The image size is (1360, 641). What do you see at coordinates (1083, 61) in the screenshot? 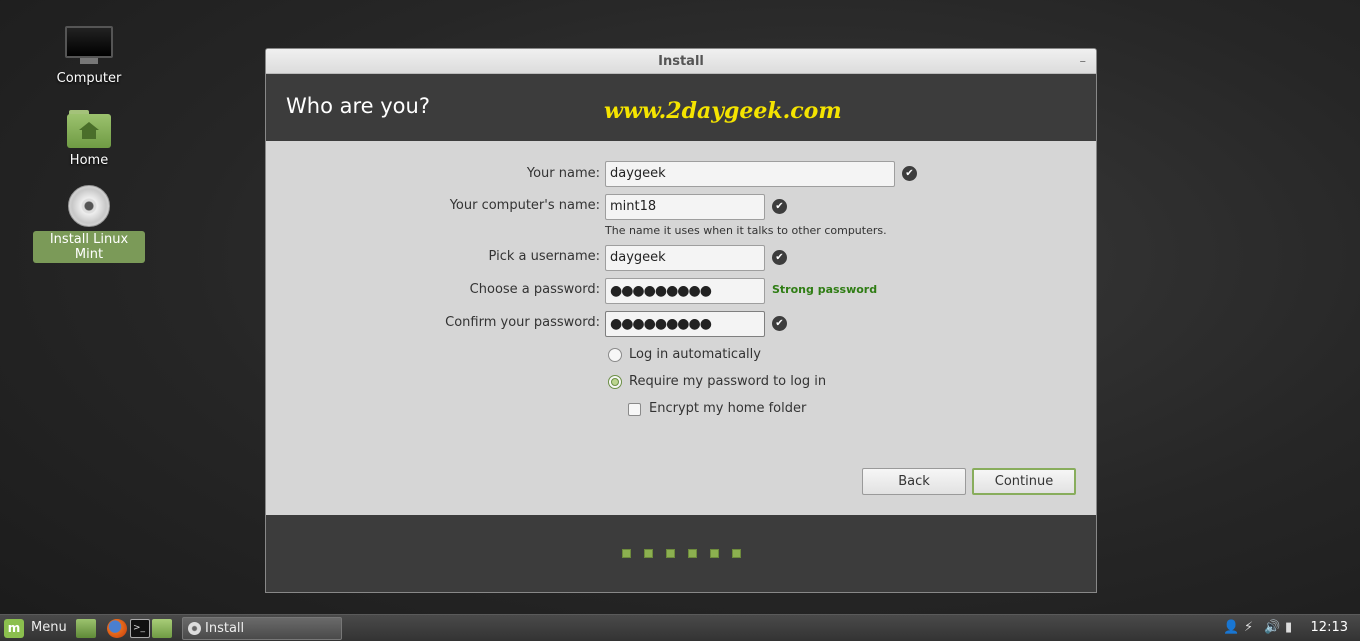
I see `minimize-icon: –` at bounding box center [1083, 61].